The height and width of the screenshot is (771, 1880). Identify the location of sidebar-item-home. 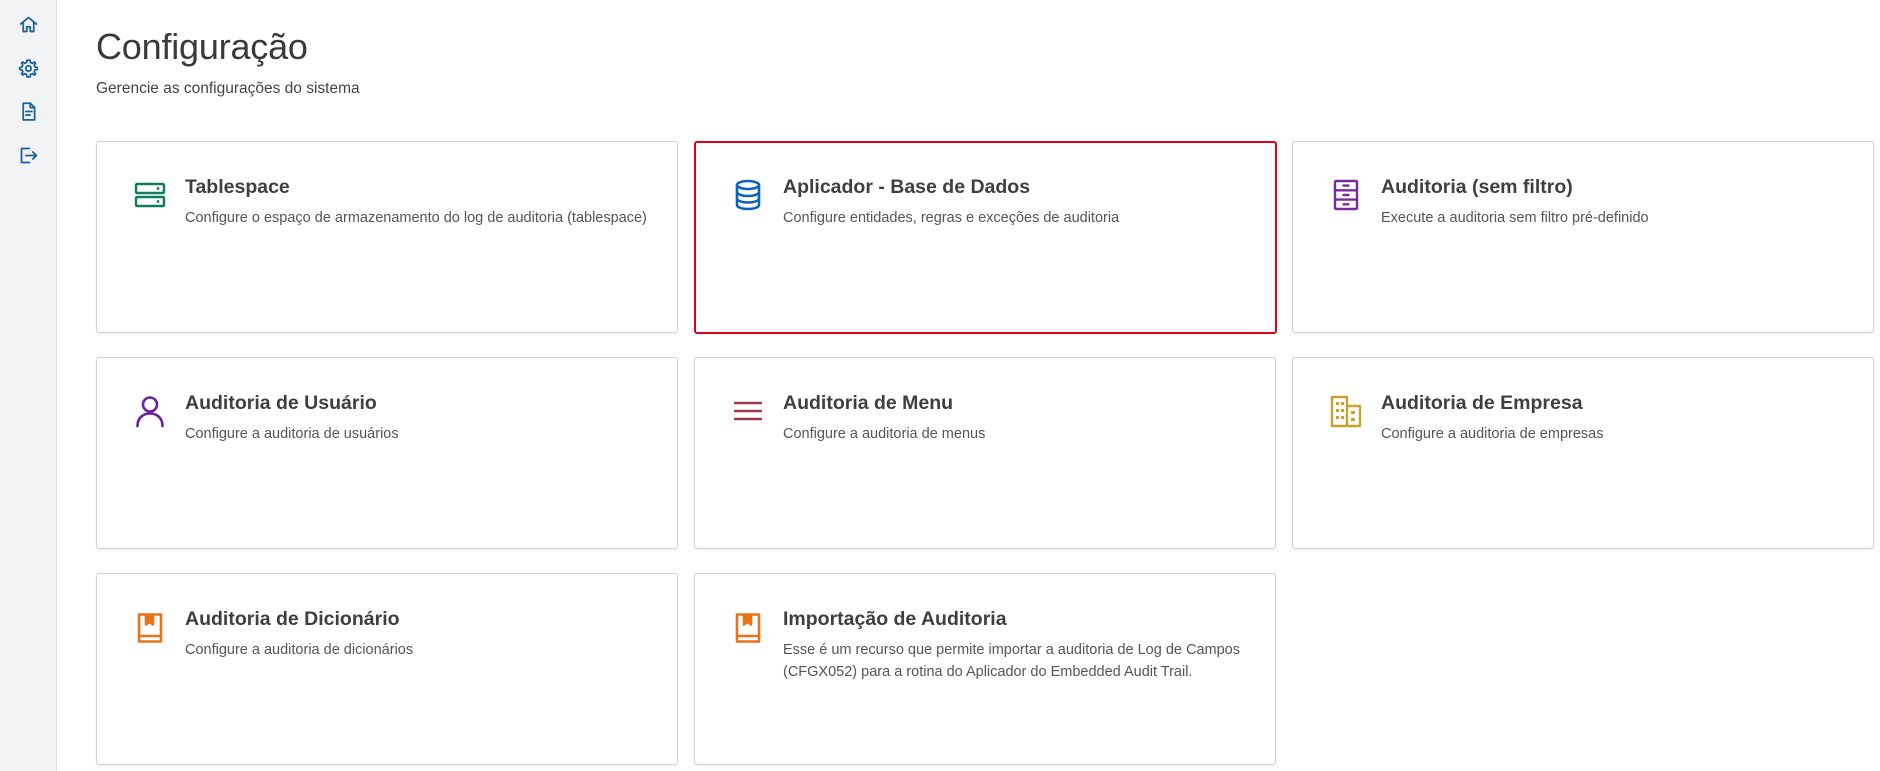
(28, 24).